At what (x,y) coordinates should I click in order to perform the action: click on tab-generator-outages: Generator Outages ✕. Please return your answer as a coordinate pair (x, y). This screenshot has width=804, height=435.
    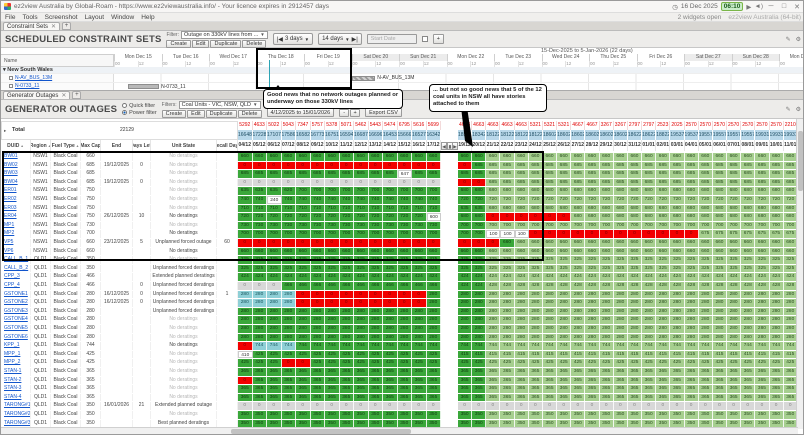
    Looking at the image, I should click on (37, 95).